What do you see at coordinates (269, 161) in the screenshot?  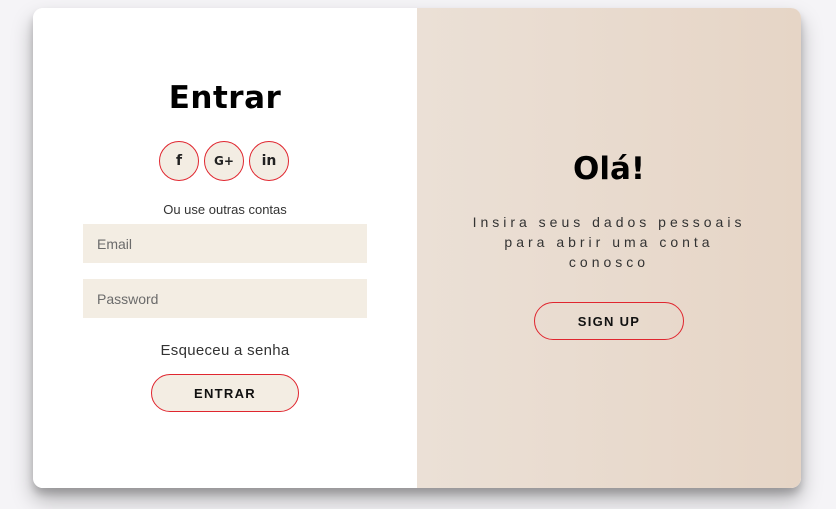 I see `linkedin-icon: in` at bounding box center [269, 161].